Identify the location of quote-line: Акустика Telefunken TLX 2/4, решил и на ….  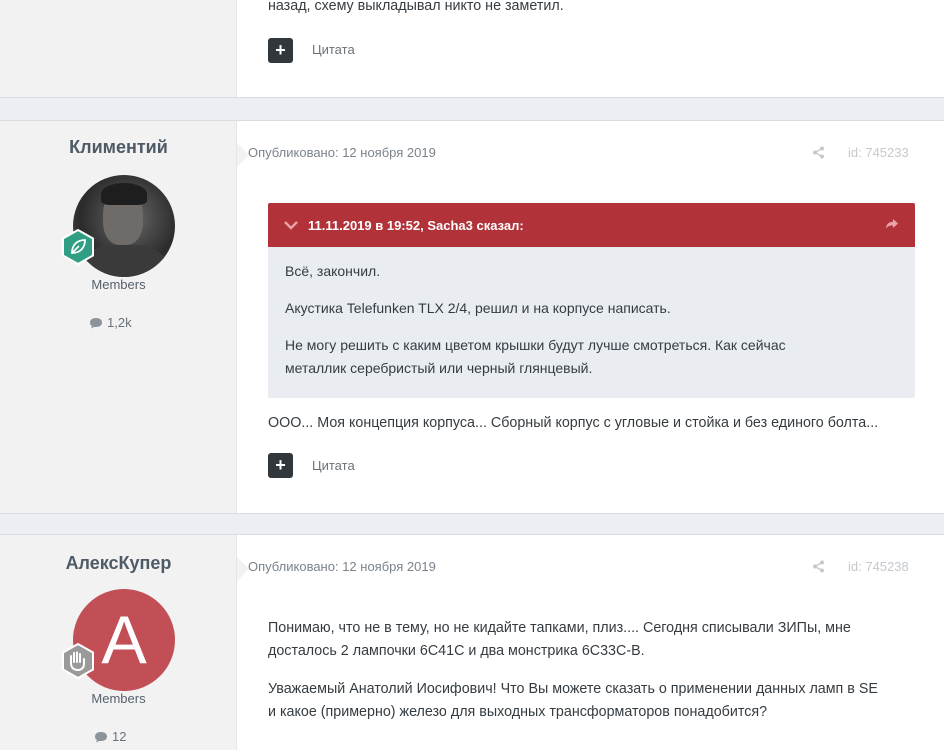
(478, 308).